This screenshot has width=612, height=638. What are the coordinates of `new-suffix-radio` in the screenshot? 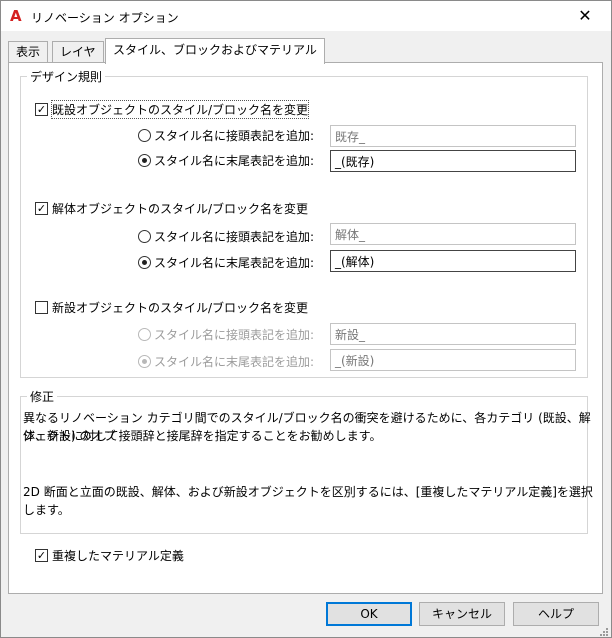 It's located at (144, 361).